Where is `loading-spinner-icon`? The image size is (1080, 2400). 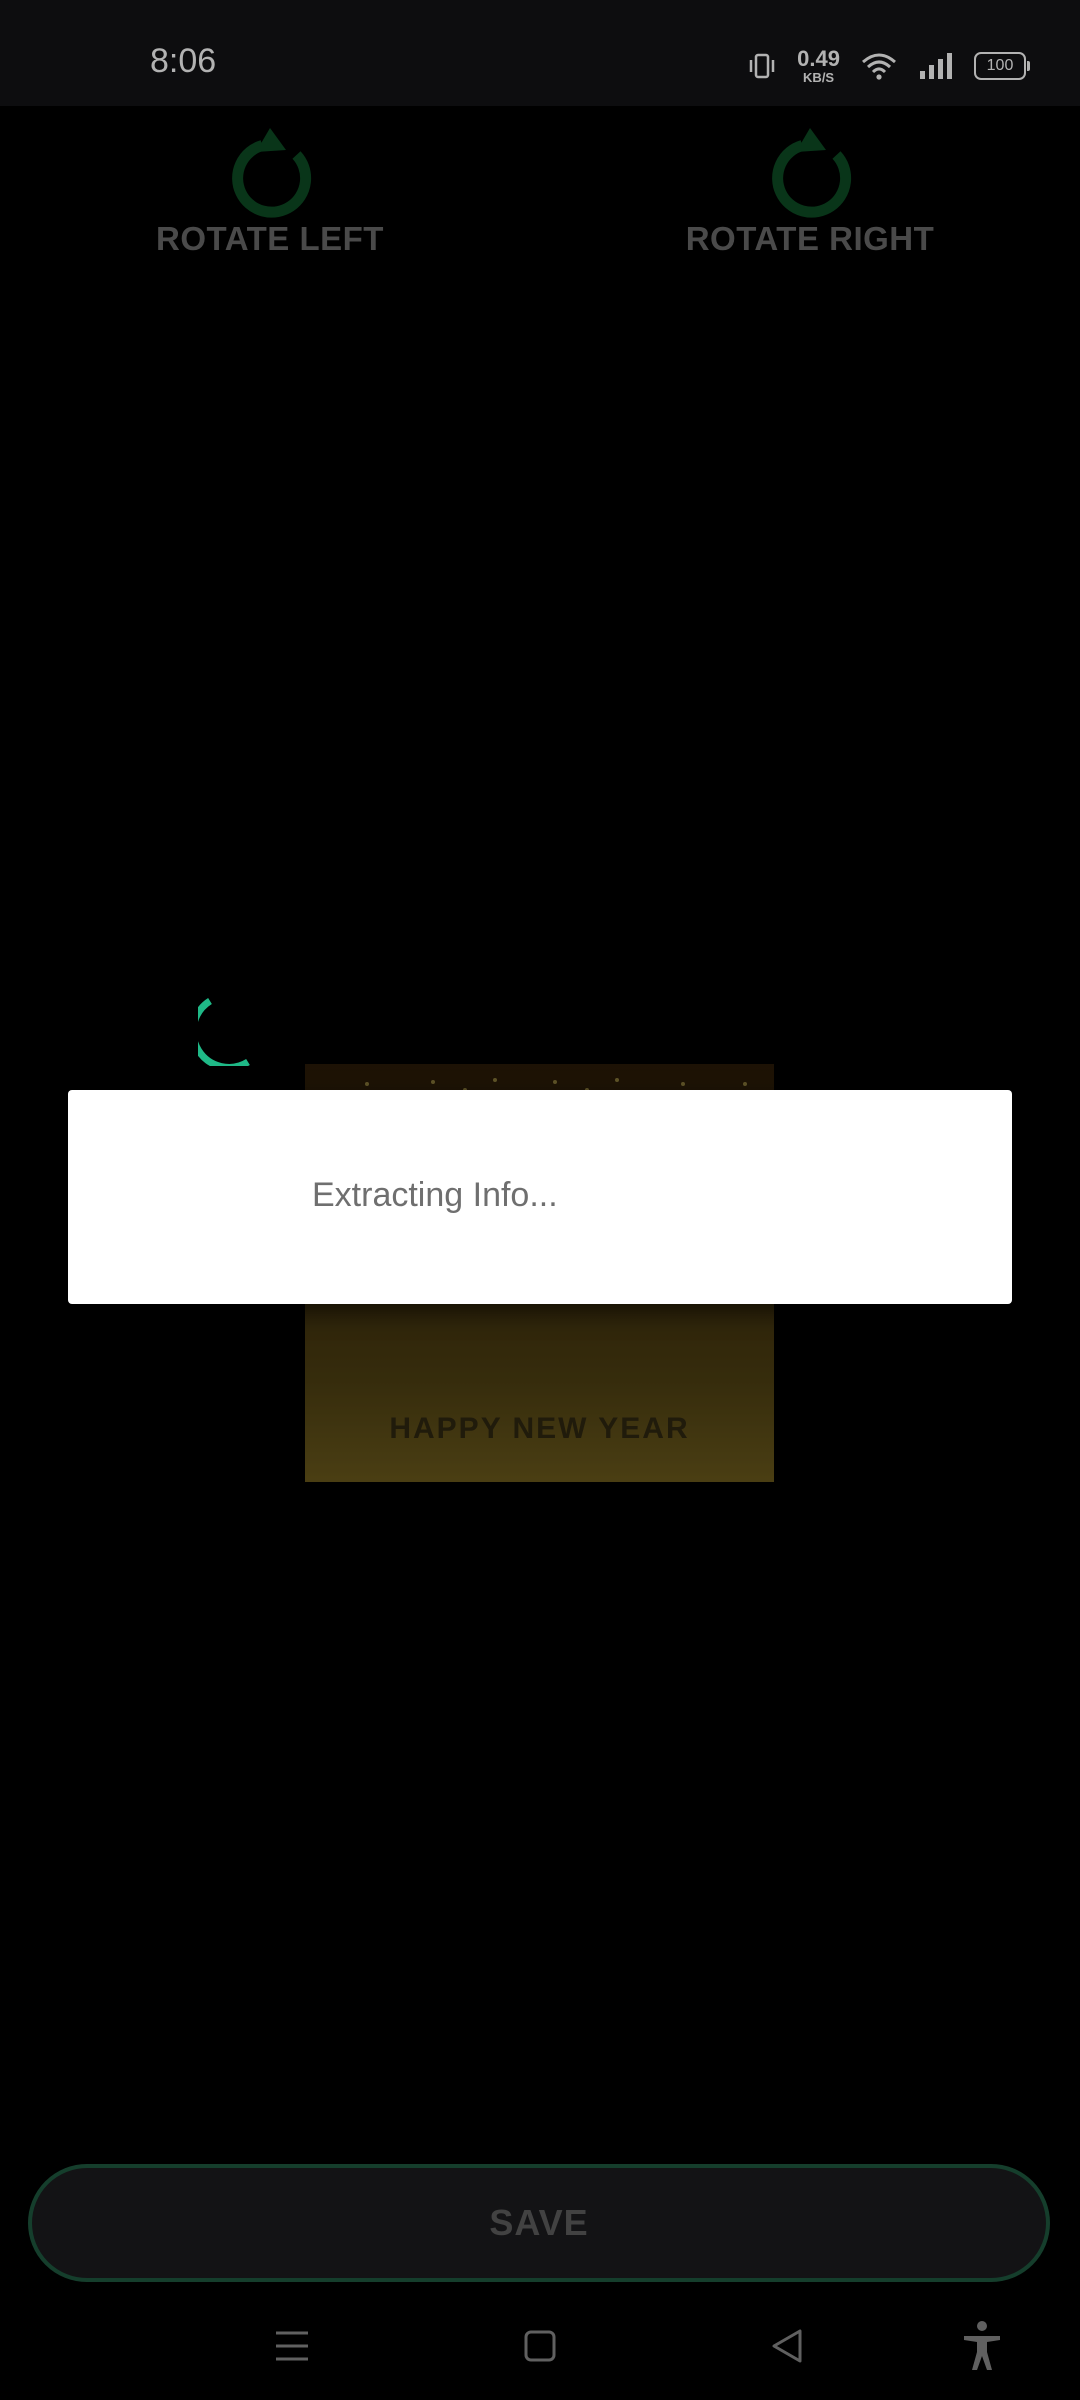 loading-spinner-icon is located at coordinates (224, 1032).